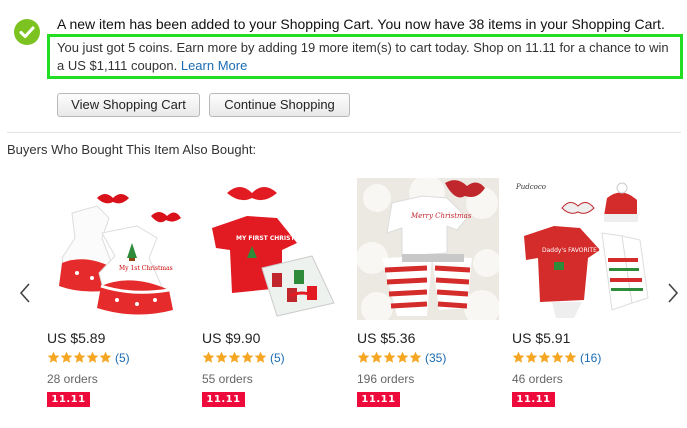 The height and width of the screenshot is (428, 687). What do you see at coordinates (118, 249) in the screenshot?
I see `product-image: My 1st Christmas` at bounding box center [118, 249].